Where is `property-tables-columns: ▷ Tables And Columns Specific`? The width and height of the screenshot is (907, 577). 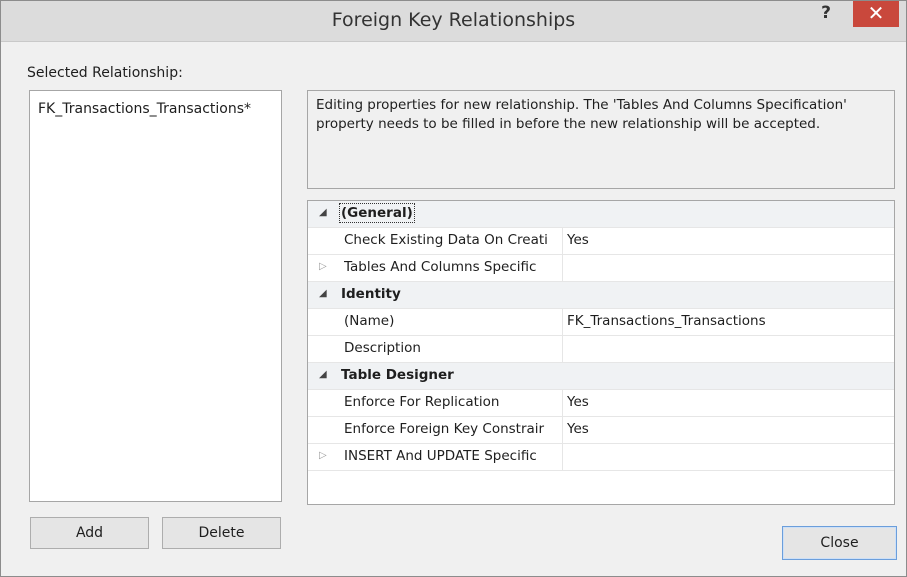
property-tables-columns: ▷ Tables And Columns Specific is located at coordinates (601, 268).